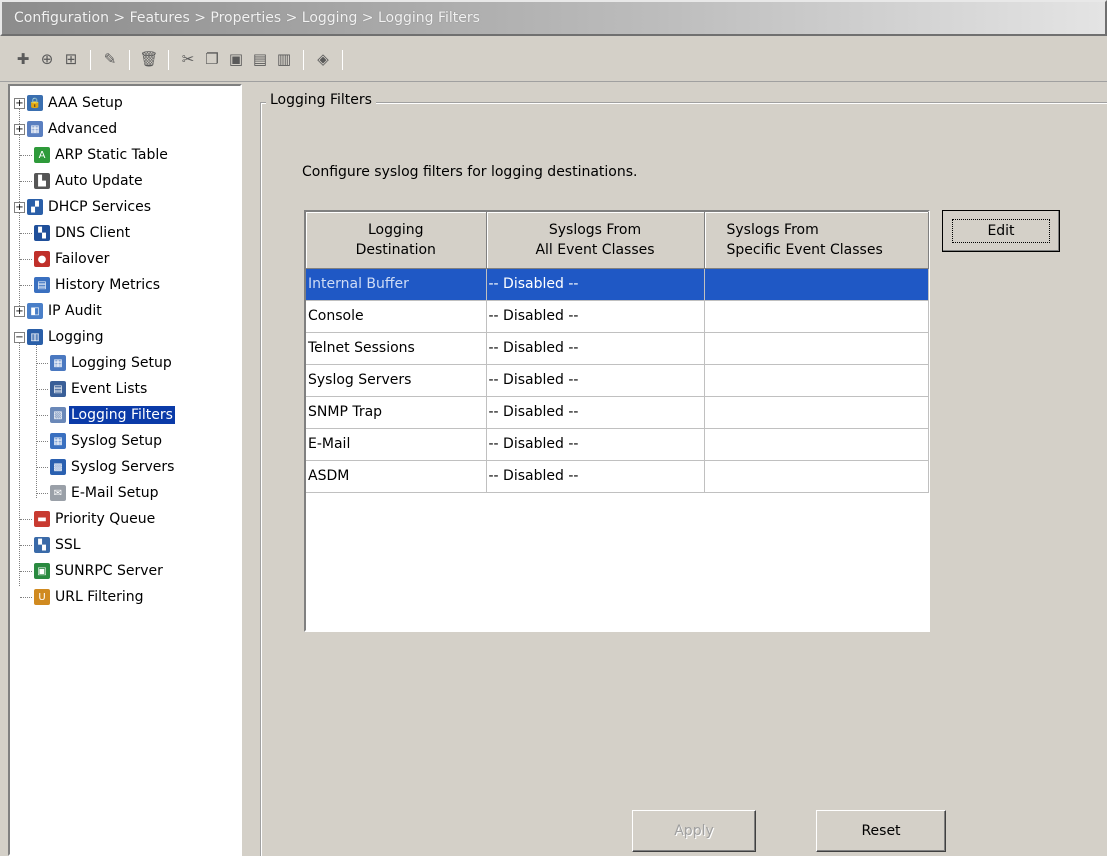 The width and height of the screenshot is (1107, 856). I want to click on add-icon: ✚, so click(23, 60).